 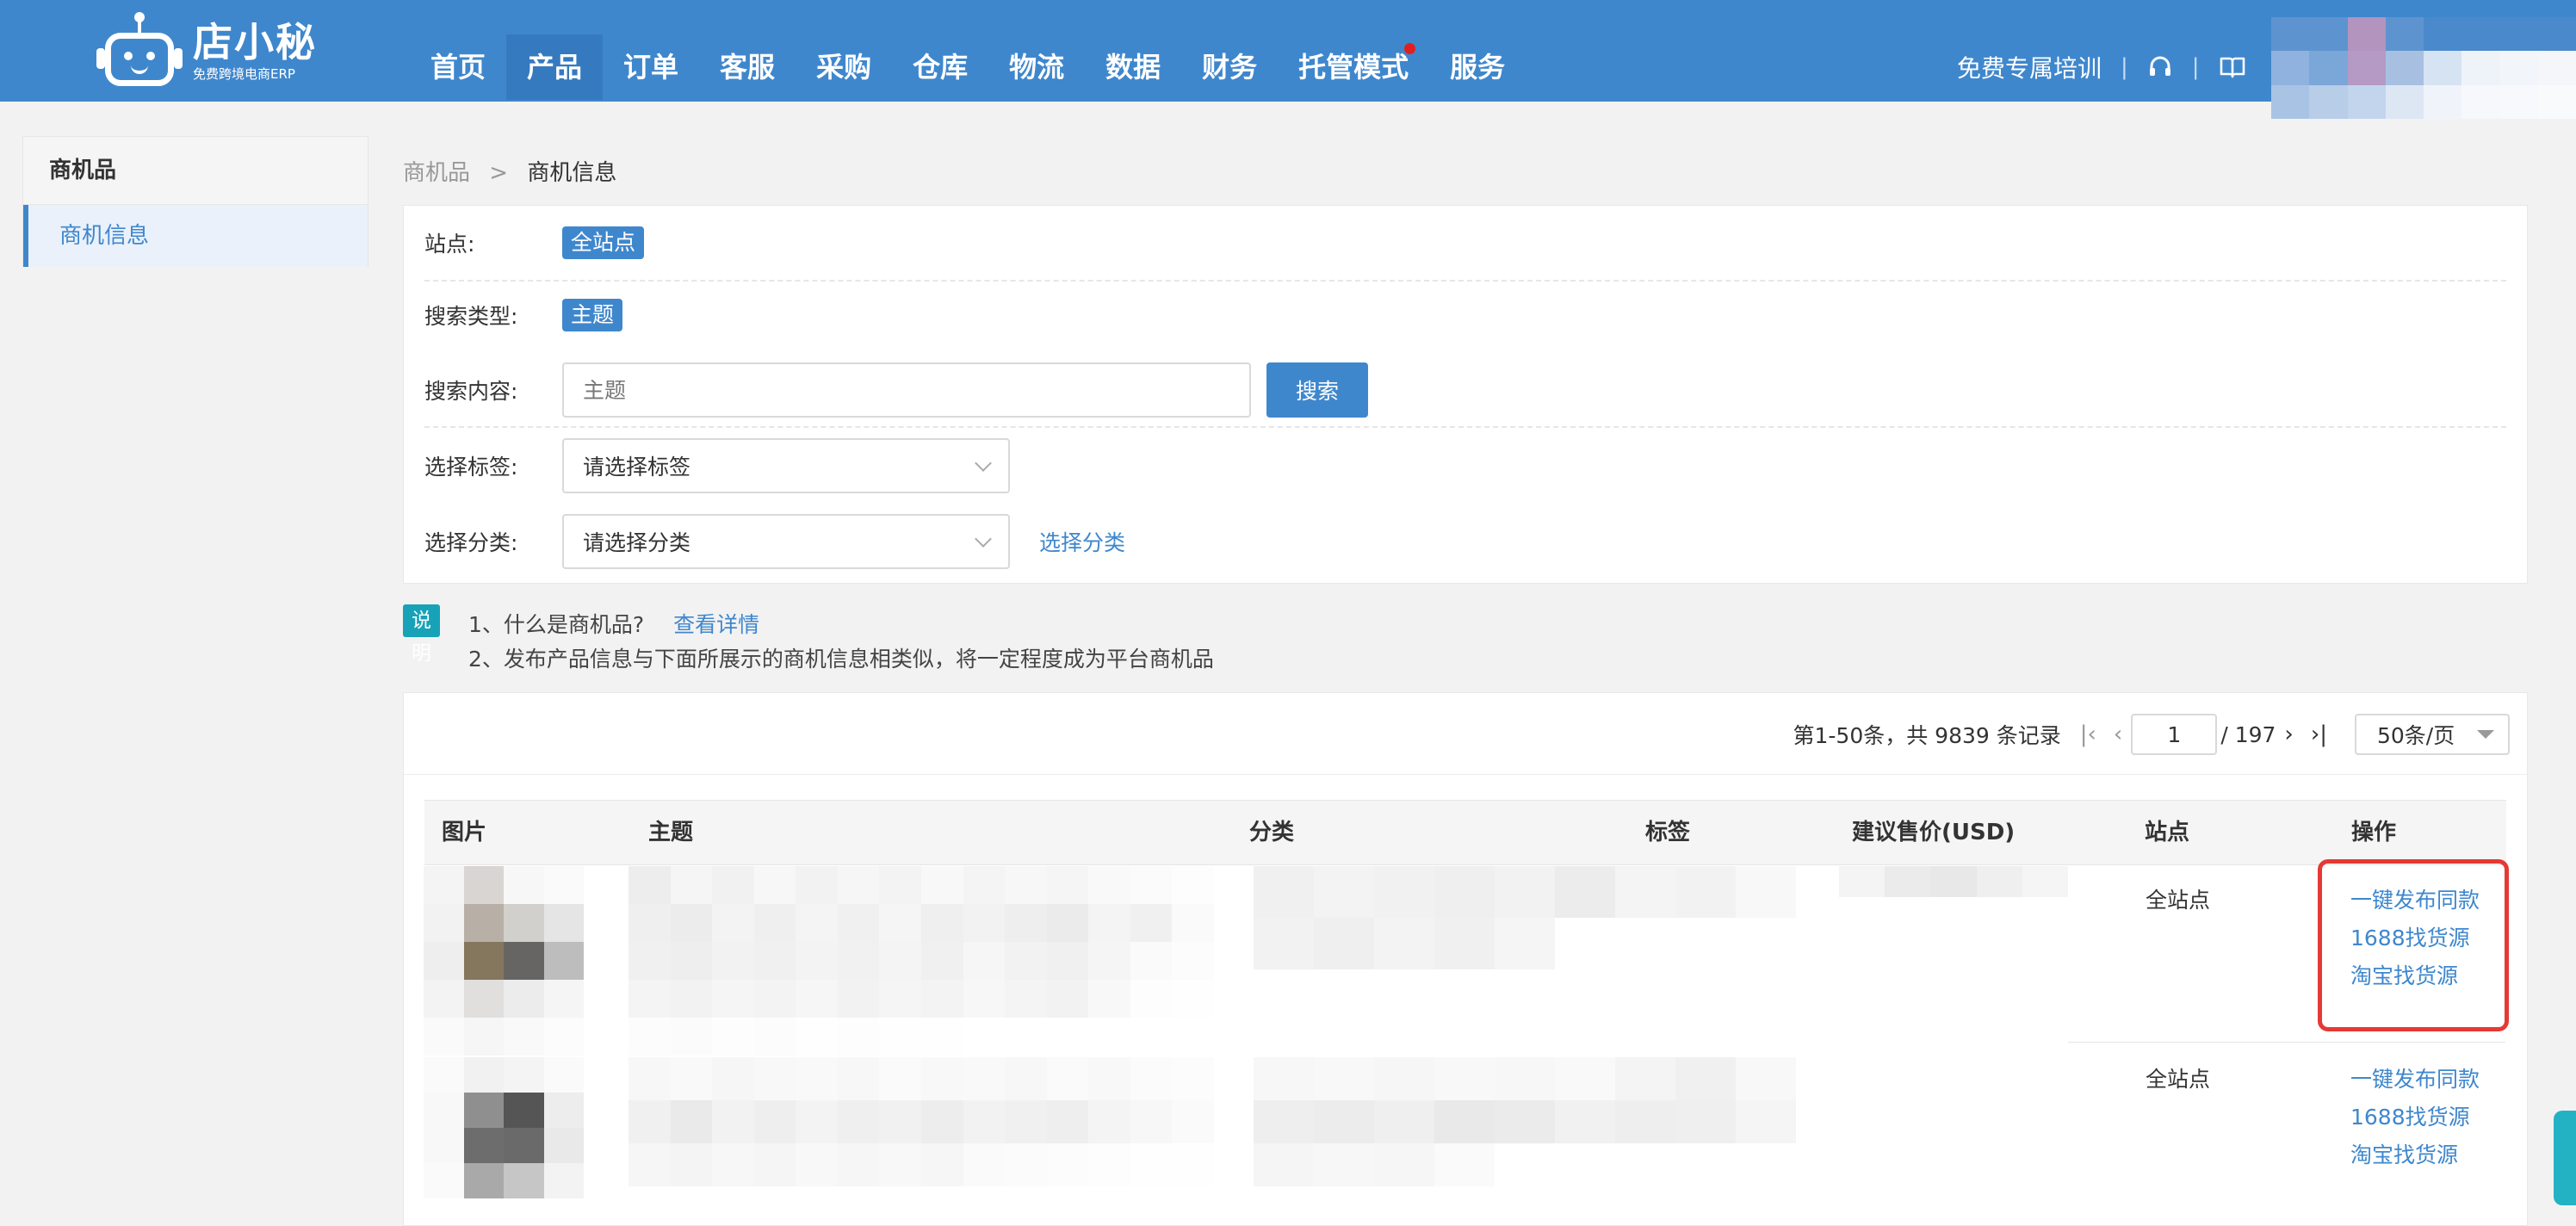 I want to click on robot-logo-icon, so click(x=139, y=51).